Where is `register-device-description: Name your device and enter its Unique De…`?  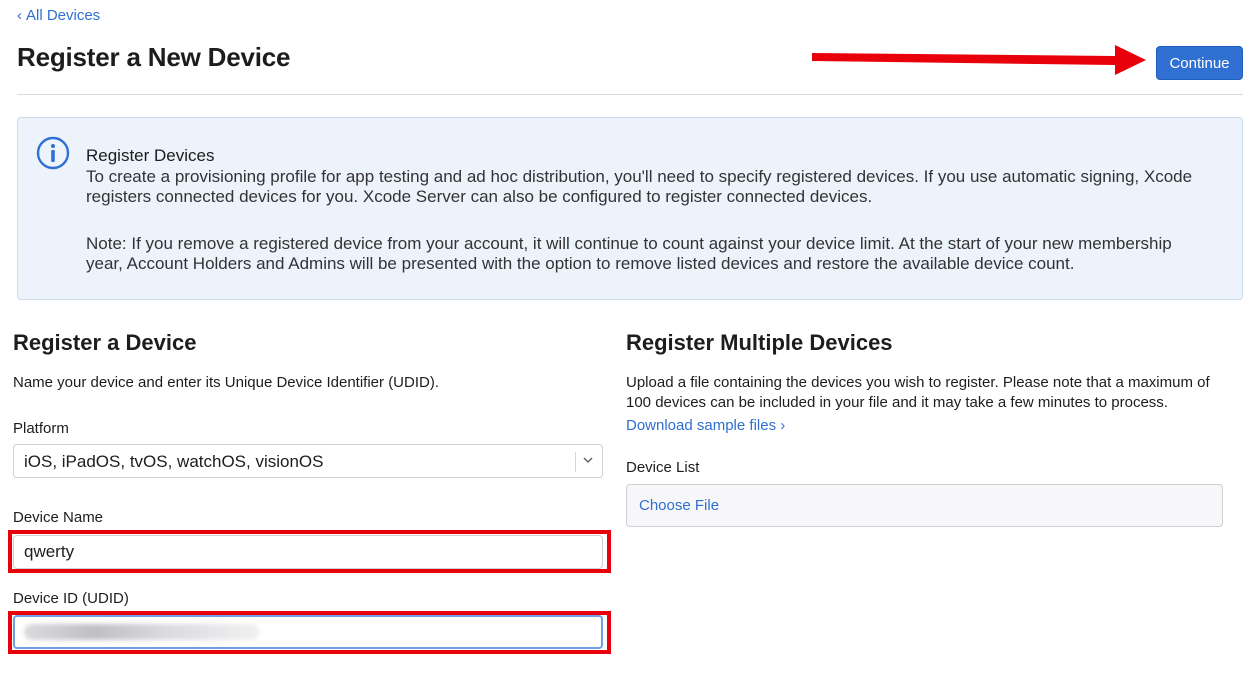
register-device-description: Name your device and enter its Unique De… is located at coordinates (226, 382).